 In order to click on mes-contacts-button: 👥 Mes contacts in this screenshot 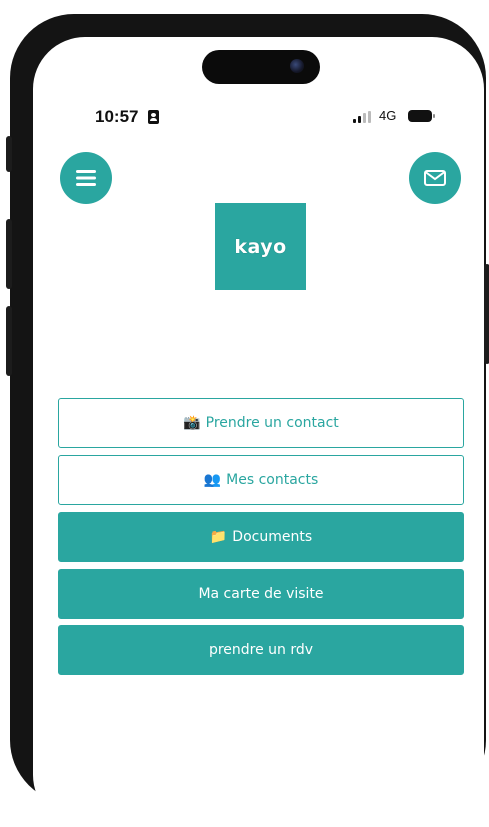, I will do `click(261, 480)`.